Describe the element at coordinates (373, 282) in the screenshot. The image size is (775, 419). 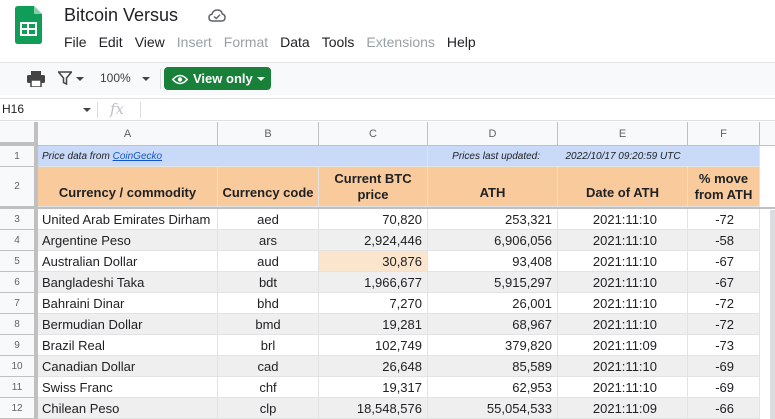
I see `cell-current-price: 1,966,677` at that location.